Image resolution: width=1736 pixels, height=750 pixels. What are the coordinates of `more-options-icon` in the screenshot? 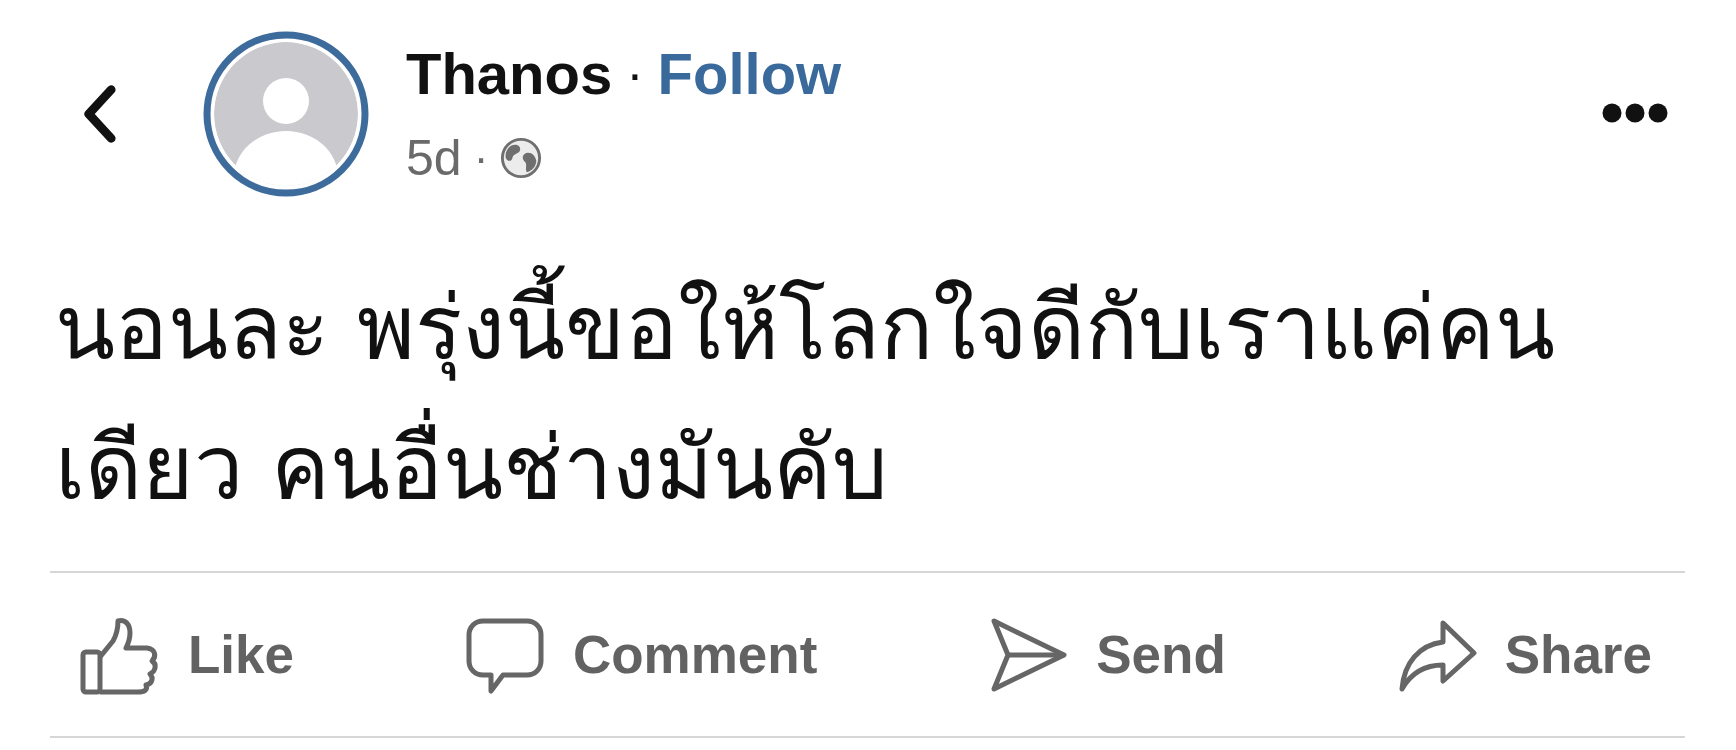 It's located at (1635, 113).